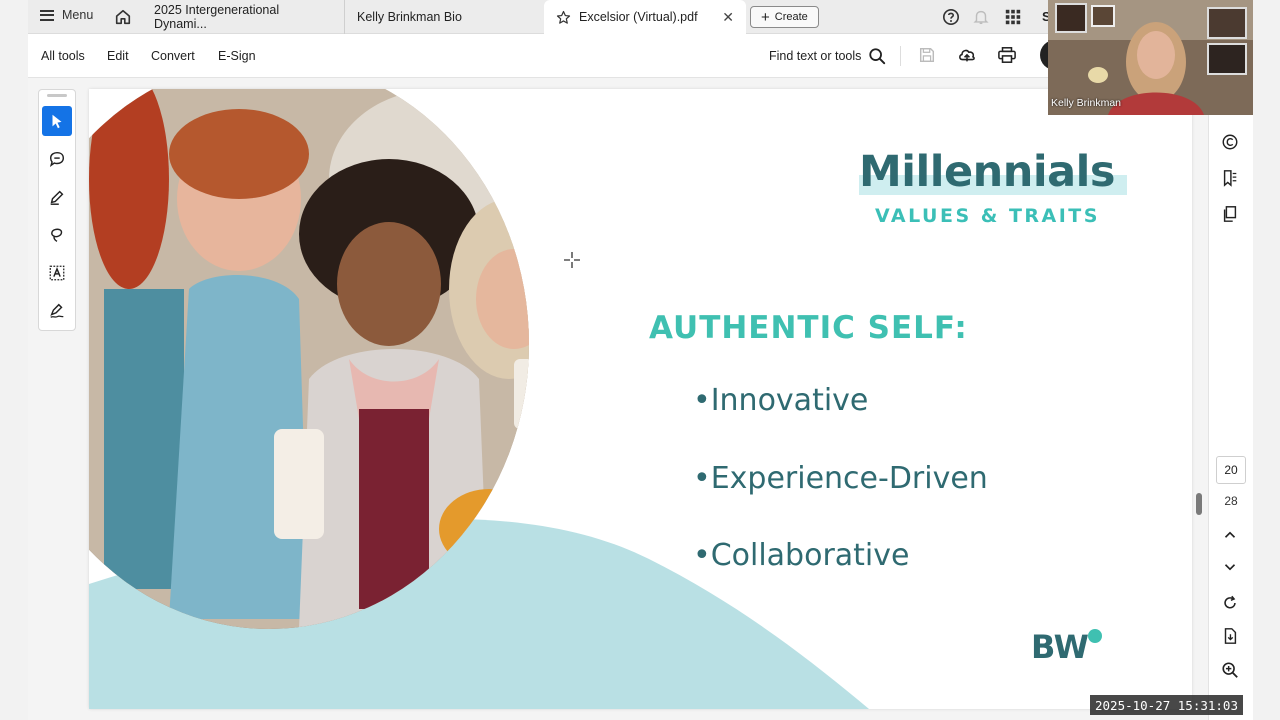 Image resolution: width=1280 pixels, height=720 pixels. I want to click on participant-name: Kelly Brinkman, so click(1086, 103).